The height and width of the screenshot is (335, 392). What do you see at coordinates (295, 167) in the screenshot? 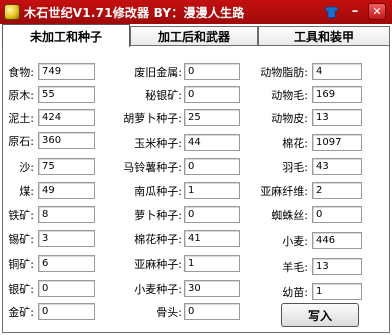
I see `label-feather: 羽毛:` at bounding box center [295, 167].